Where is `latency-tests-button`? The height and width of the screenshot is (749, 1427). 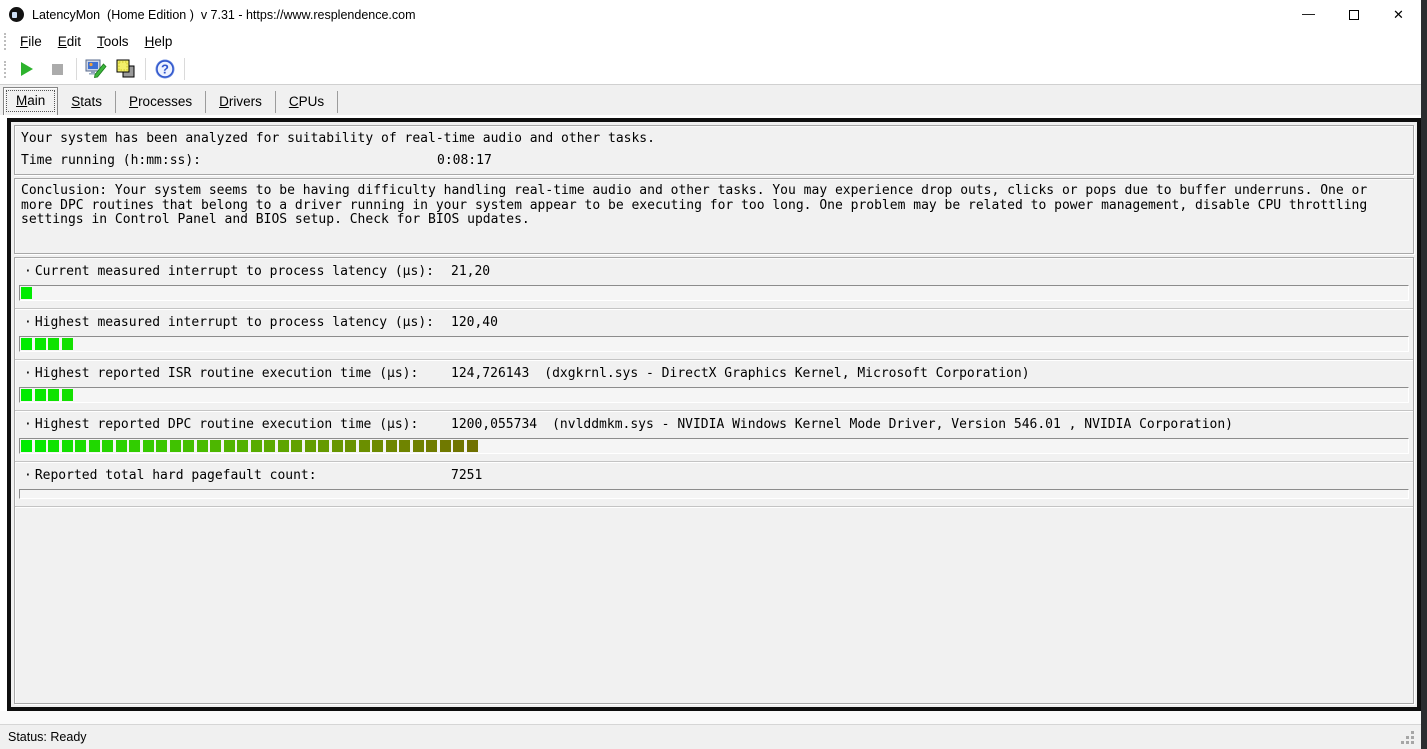
latency-tests-button is located at coordinates (126, 69).